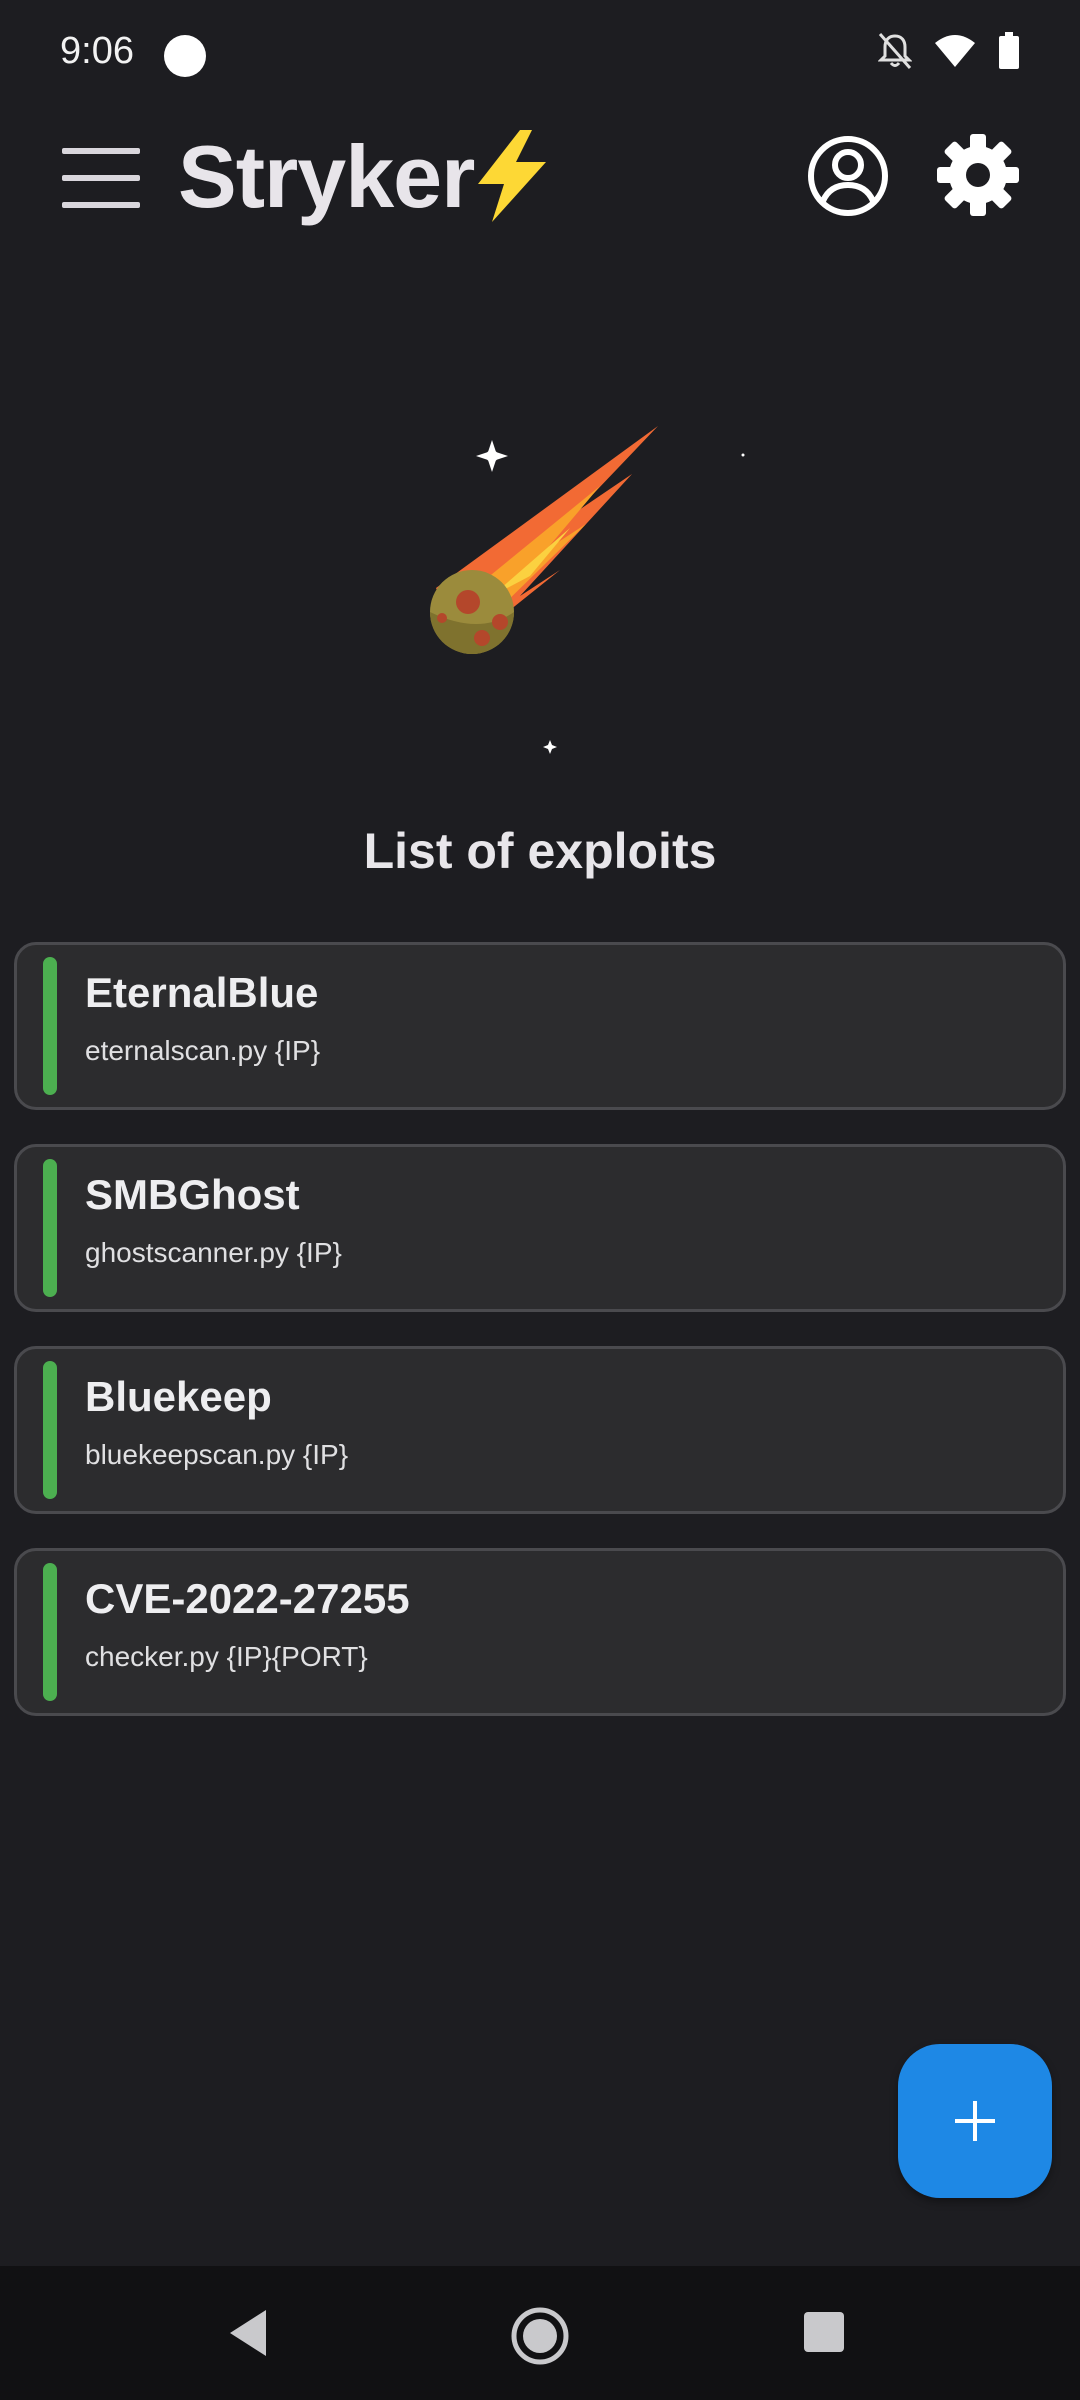 The height and width of the screenshot is (2400, 1080). Describe the element at coordinates (217, 1454) in the screenshot. I see `exploit-command: bluekeepscan.py {IP}` at that location.